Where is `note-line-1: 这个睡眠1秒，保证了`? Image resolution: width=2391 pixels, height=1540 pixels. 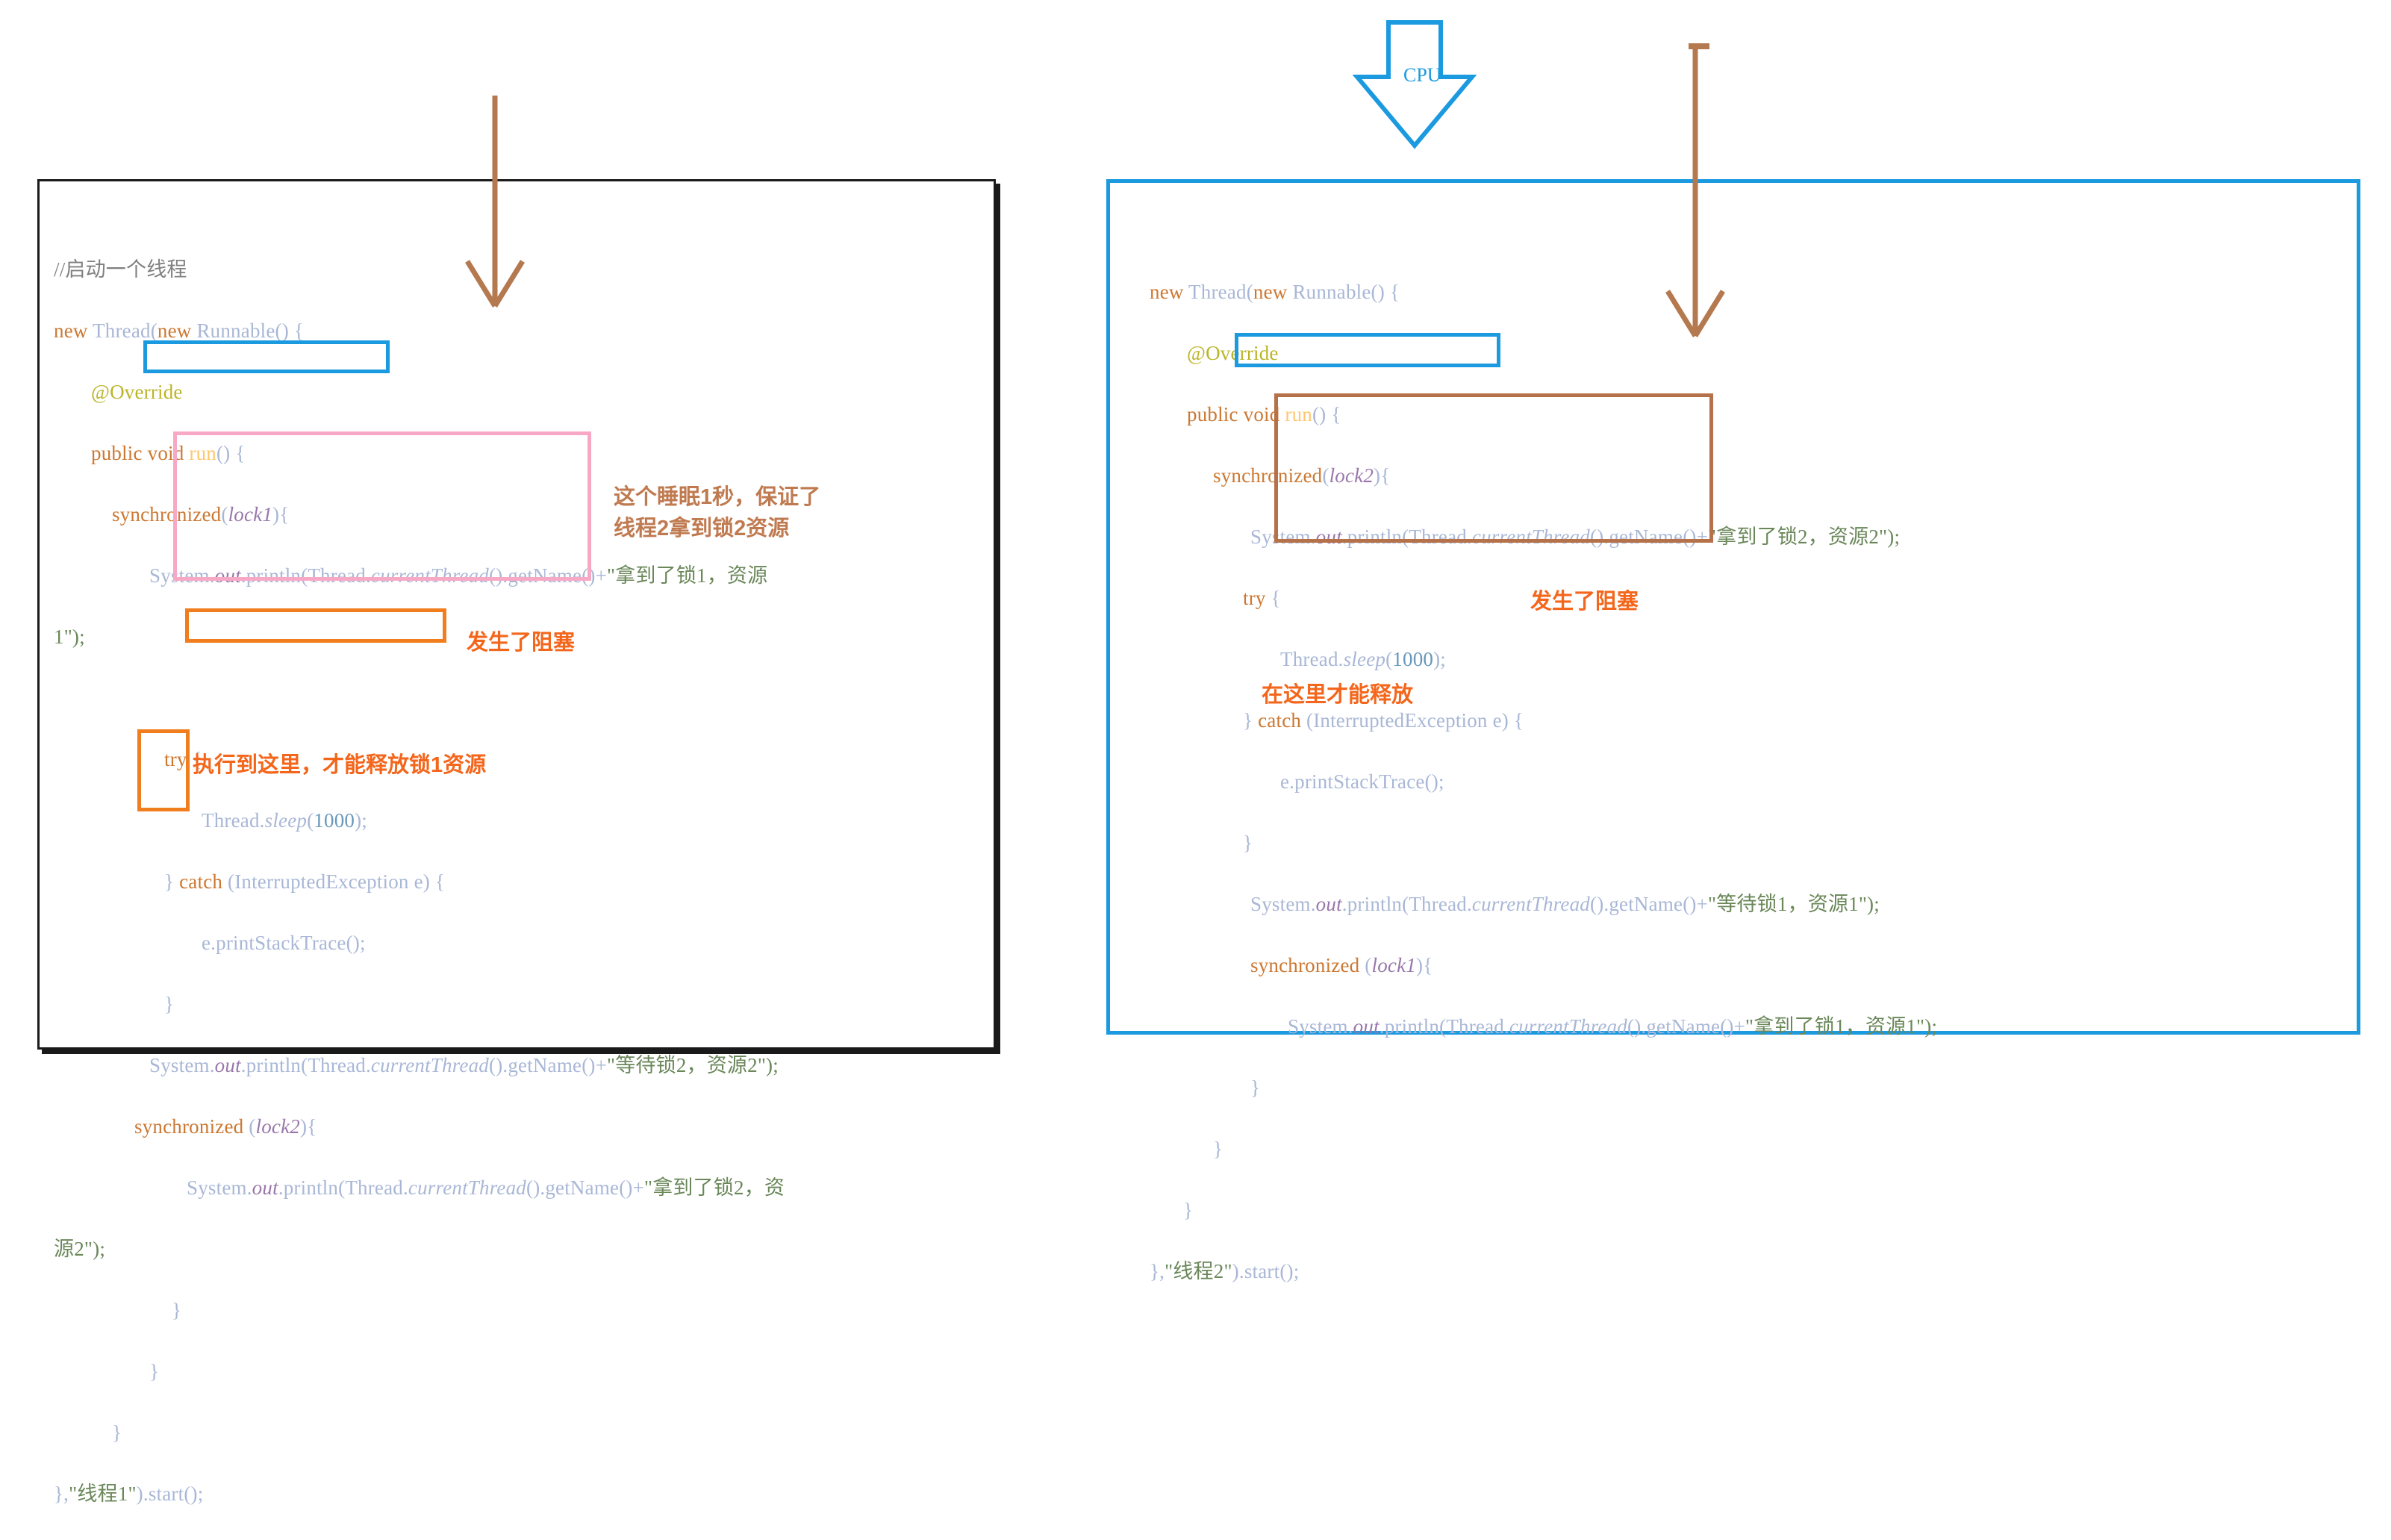 note-line-1: 这个睡眠1秒，保证了 is located at coordinates (717, 497).